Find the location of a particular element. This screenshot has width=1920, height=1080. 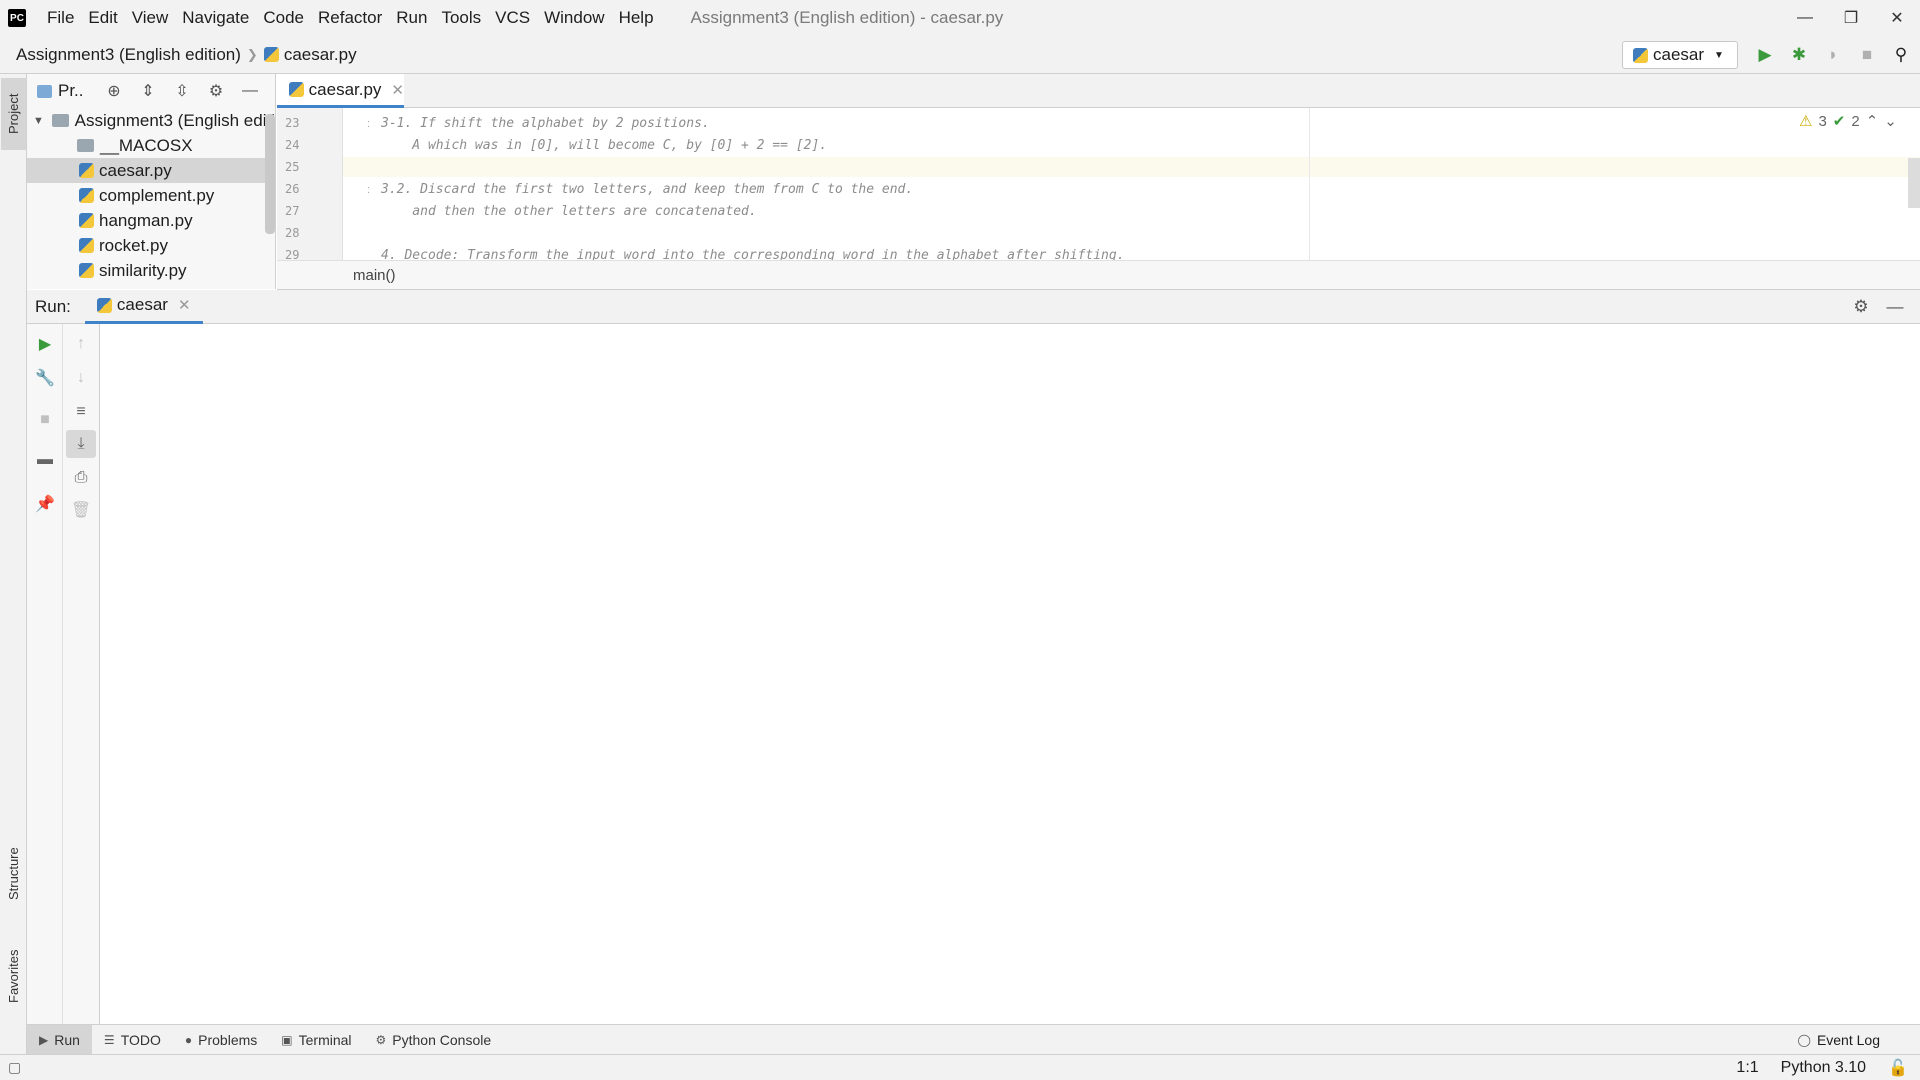

line-number: 24 is located at coordinates (292, 145).